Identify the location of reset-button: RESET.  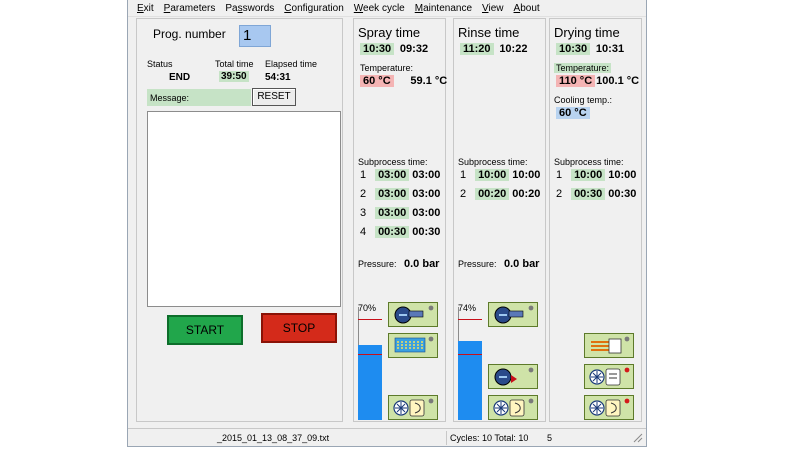
(274, 97).